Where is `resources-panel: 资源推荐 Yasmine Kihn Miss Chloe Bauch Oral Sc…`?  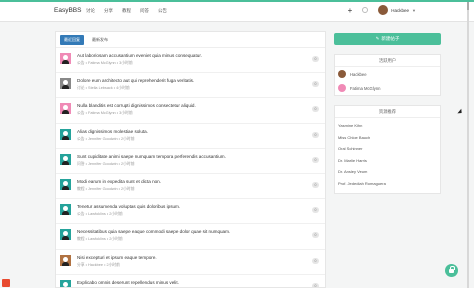 resources-panel: 资源推荐 Yasmine Kihn Miss Chloe Bauch Oral Sc… is located at coordinates (387, 149).